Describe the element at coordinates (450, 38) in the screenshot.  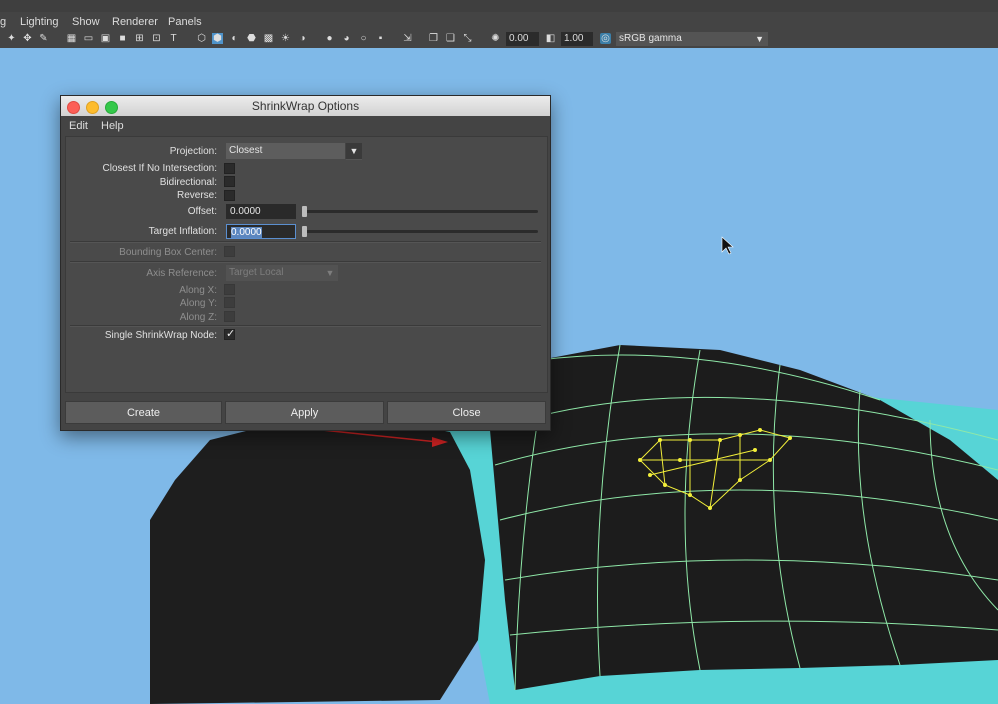
I see `xray-active-icon: ❑` at that location.